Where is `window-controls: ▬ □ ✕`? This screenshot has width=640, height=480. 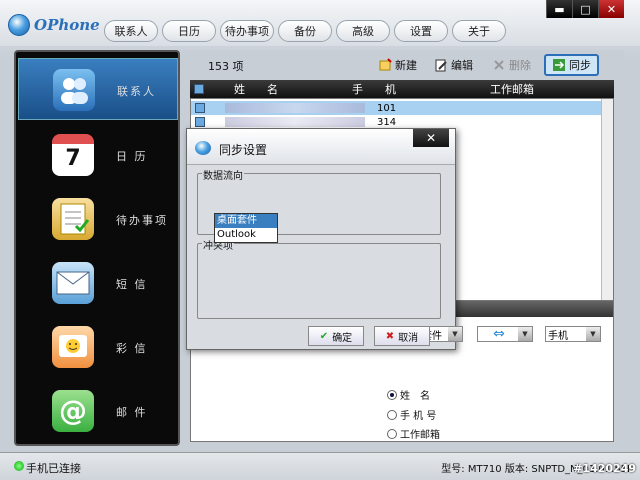
window-controls: ▬ □ ✕ is located at coordinates (585, 9).